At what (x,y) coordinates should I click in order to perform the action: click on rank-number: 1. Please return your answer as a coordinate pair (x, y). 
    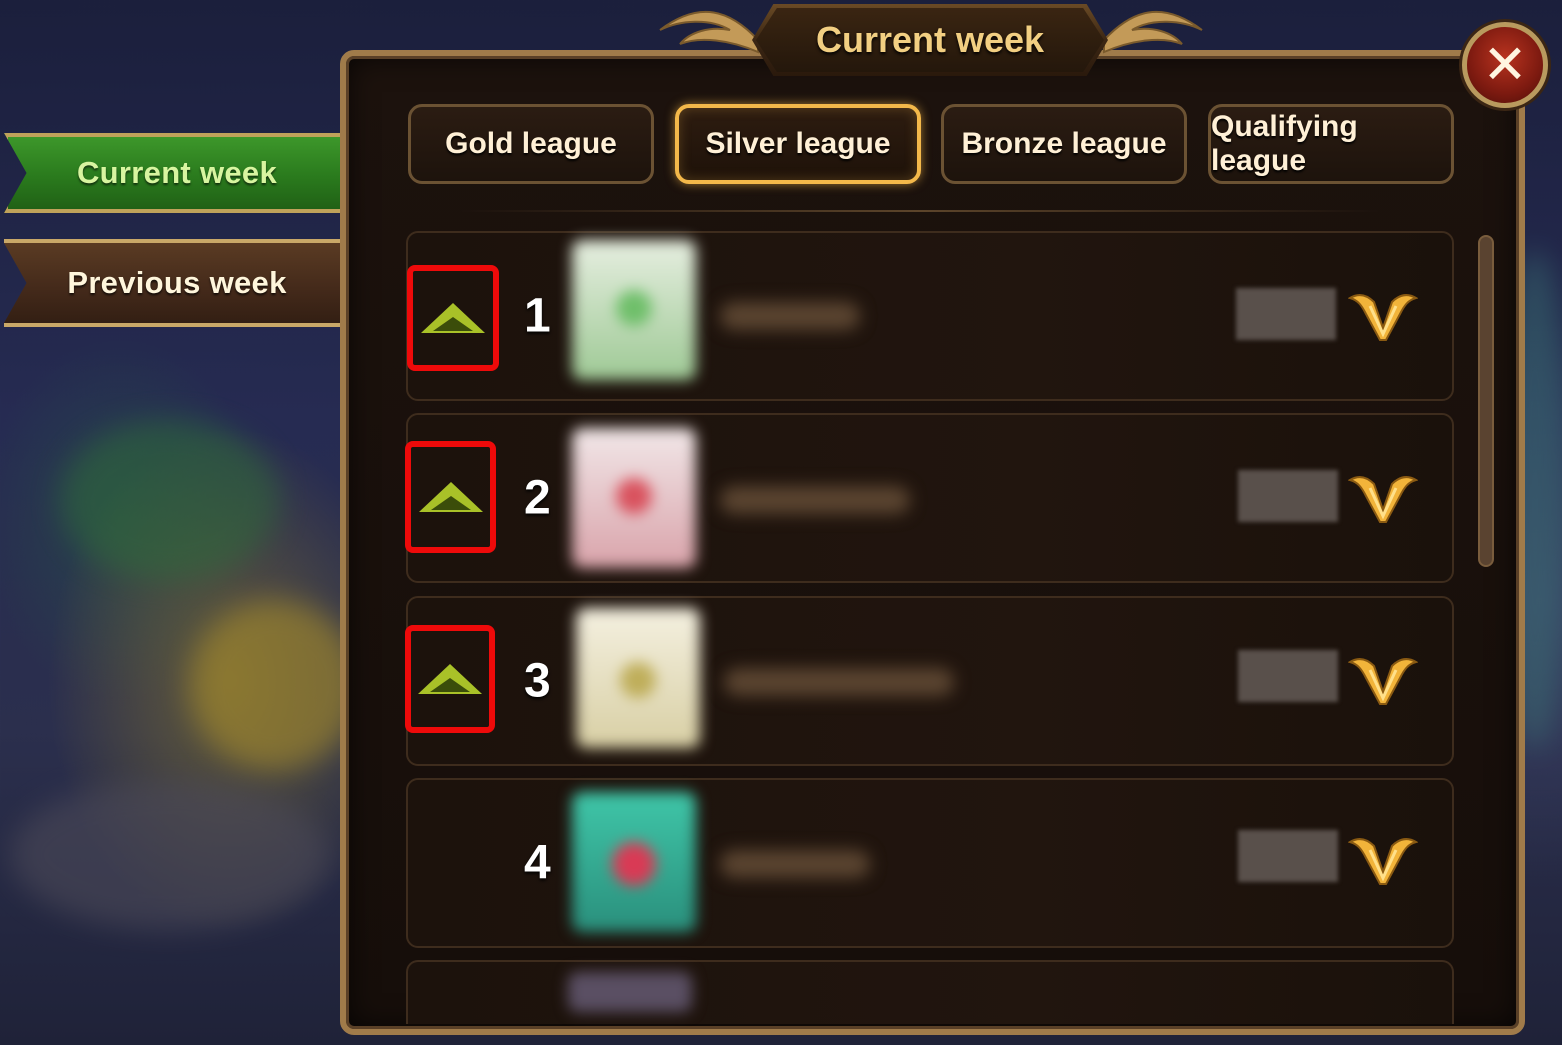
    Looking at the image, I should click on (537, 316).